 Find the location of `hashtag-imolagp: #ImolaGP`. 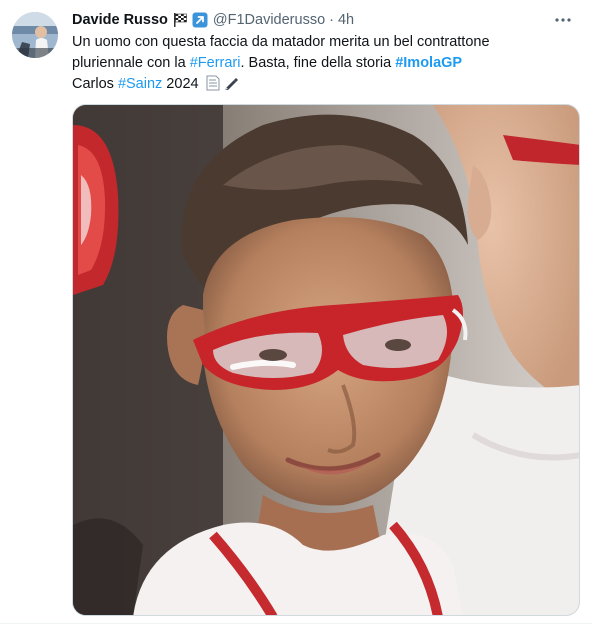

hashtag-imolagp: #ImolaGP is located at coordinates (428, 63).